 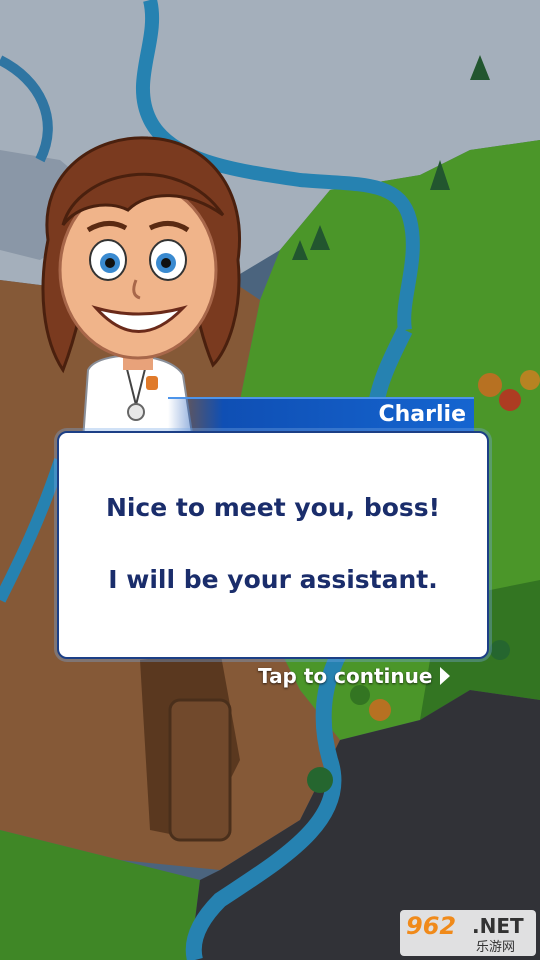 I want to click on whistle, so click(x=152, y=383).